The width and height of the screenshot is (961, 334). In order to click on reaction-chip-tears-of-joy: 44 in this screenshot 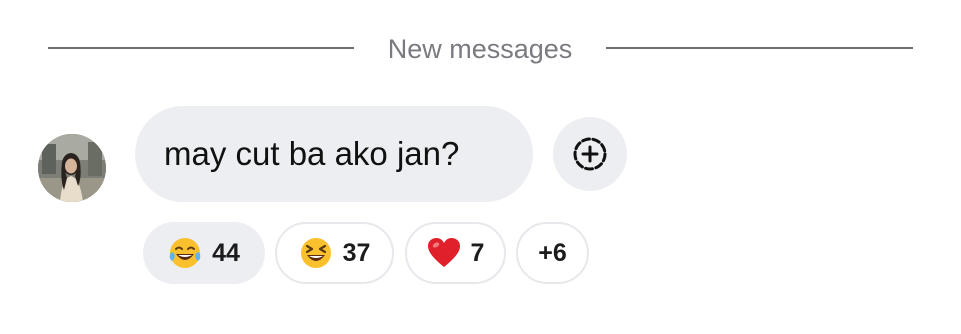, I will do `click(204, 253)`.